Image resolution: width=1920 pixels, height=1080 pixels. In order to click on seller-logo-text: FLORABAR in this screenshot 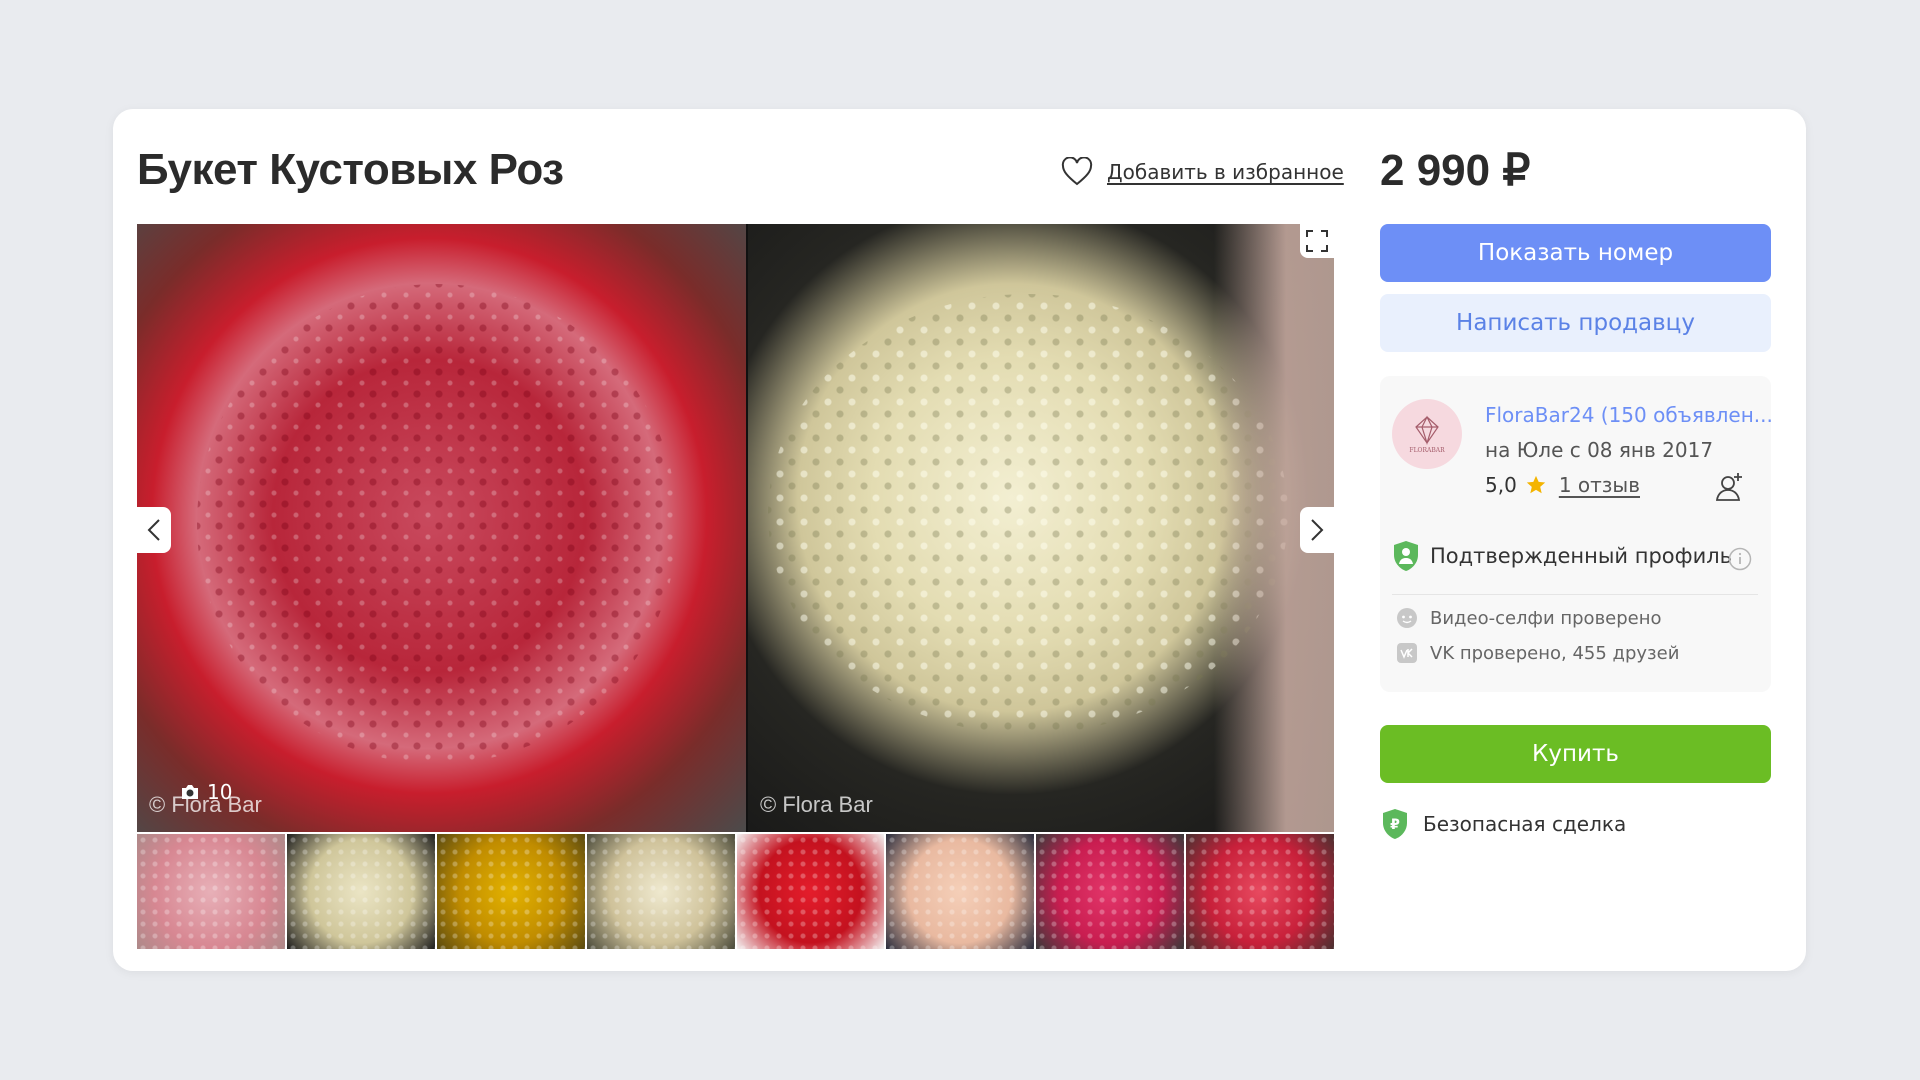, I will do `click(1427, 450)`.